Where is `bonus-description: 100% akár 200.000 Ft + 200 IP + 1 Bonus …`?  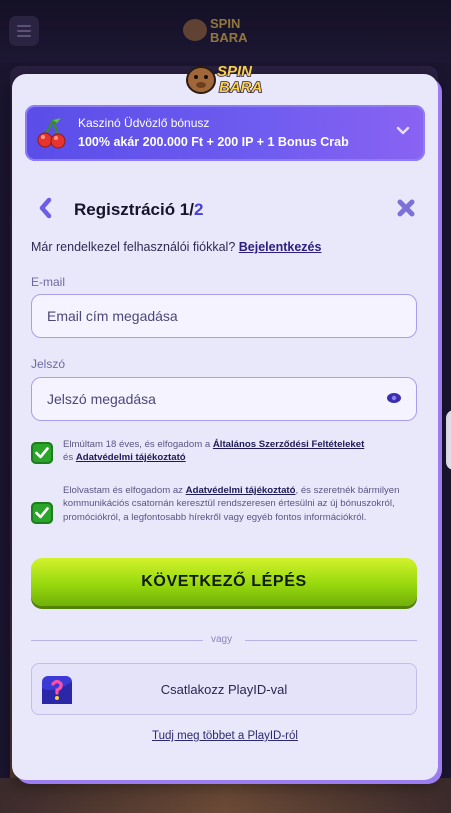
bonus-description: 100% akár 200.000 Ft + 200 IP + 1 Bonus … is located at coordinates (213, 142).